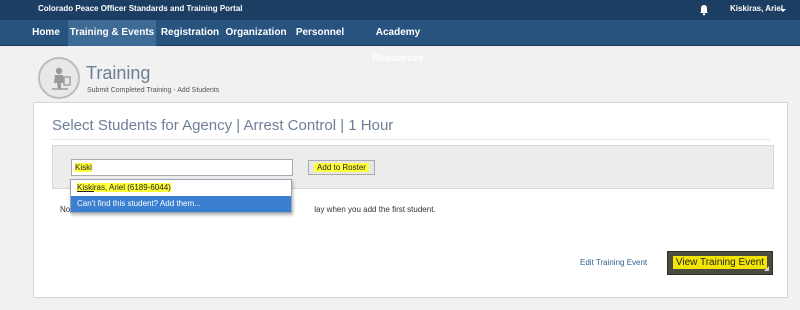 The image size is (800, 310). What do you see at coordinates (756, 8) in the screenshot?
I see `user-menu: Kiskiras, Ariel` at bounding box center [756, 8].